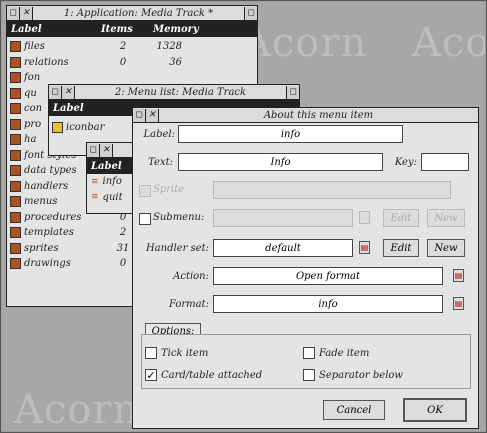 The width and height of the screenshot is (487, 433). What do you see at coordinates (212, 375) in the screenshot?
I see `card-table-label: Card/table attached` at bounding box center [212, 375].